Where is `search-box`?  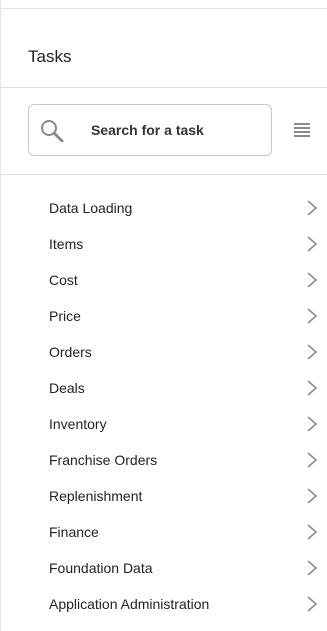
search-box is located at coordinates (150, 130).